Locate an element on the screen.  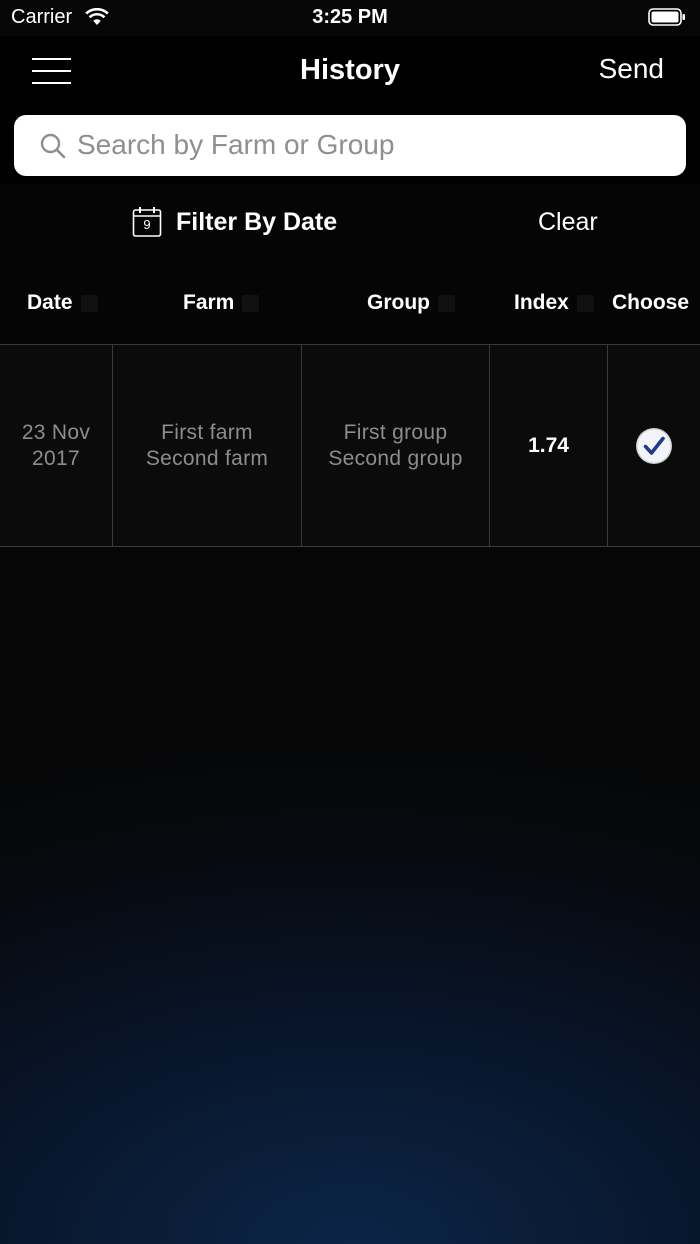
column-header-date: Date is located at coordinates (62, 303).